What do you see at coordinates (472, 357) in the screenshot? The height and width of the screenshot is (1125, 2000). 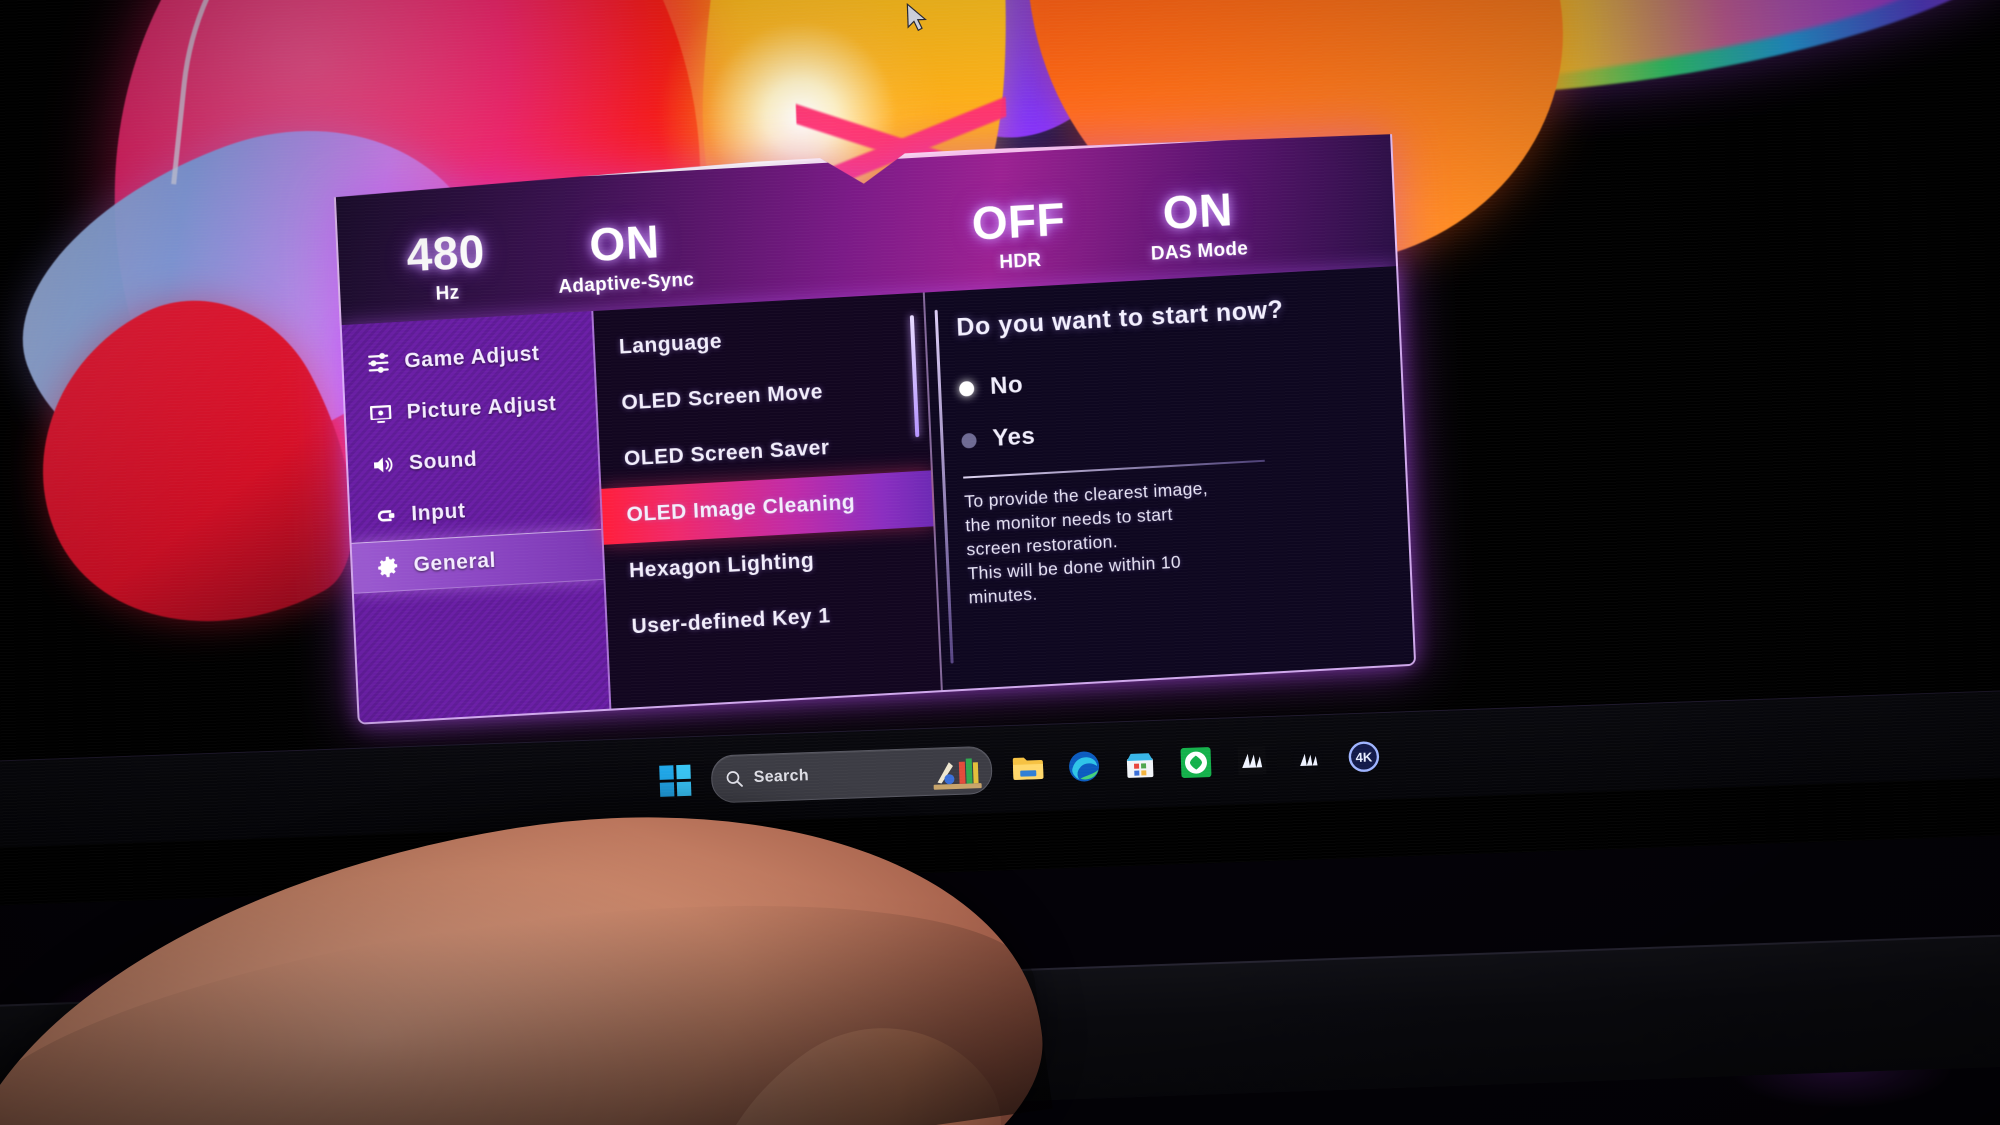 I see `sidebar-item-label: Game Adjust` at bounding box center [472, 357].